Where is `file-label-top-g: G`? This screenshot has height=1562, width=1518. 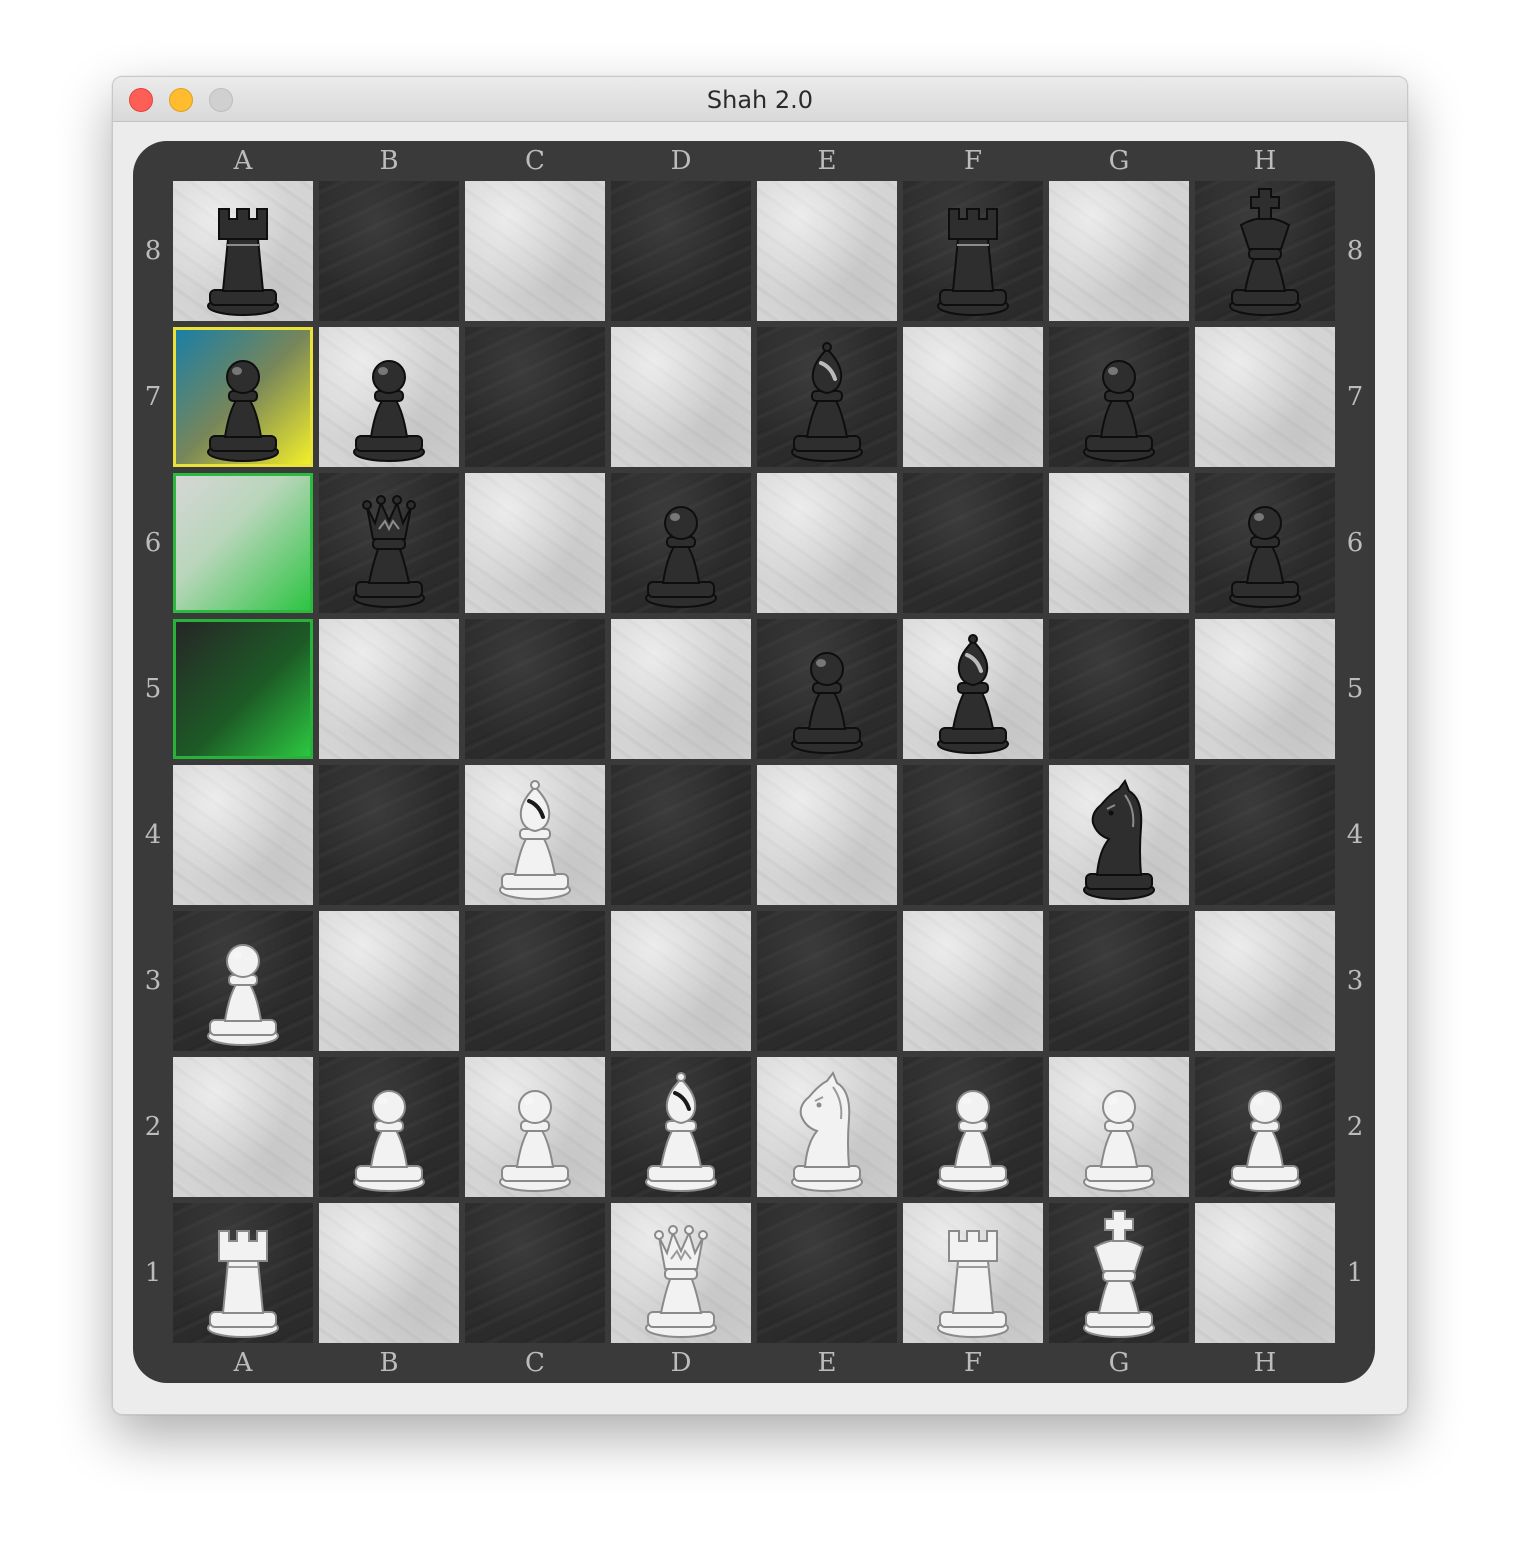
file-label-top-g: G is located at coordinates (1119, 161).